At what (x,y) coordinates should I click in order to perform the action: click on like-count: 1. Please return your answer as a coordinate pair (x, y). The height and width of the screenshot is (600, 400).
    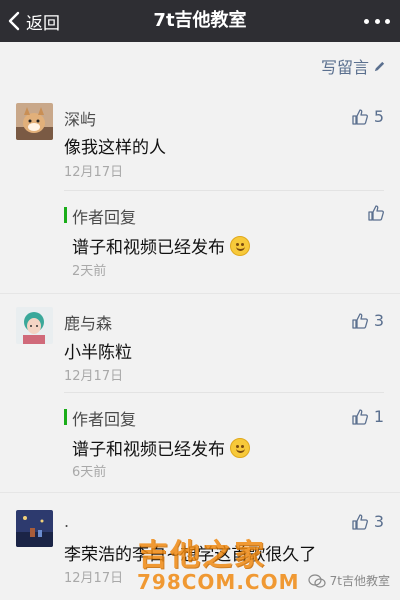
    Looking at the image, I should click on (378, 416).